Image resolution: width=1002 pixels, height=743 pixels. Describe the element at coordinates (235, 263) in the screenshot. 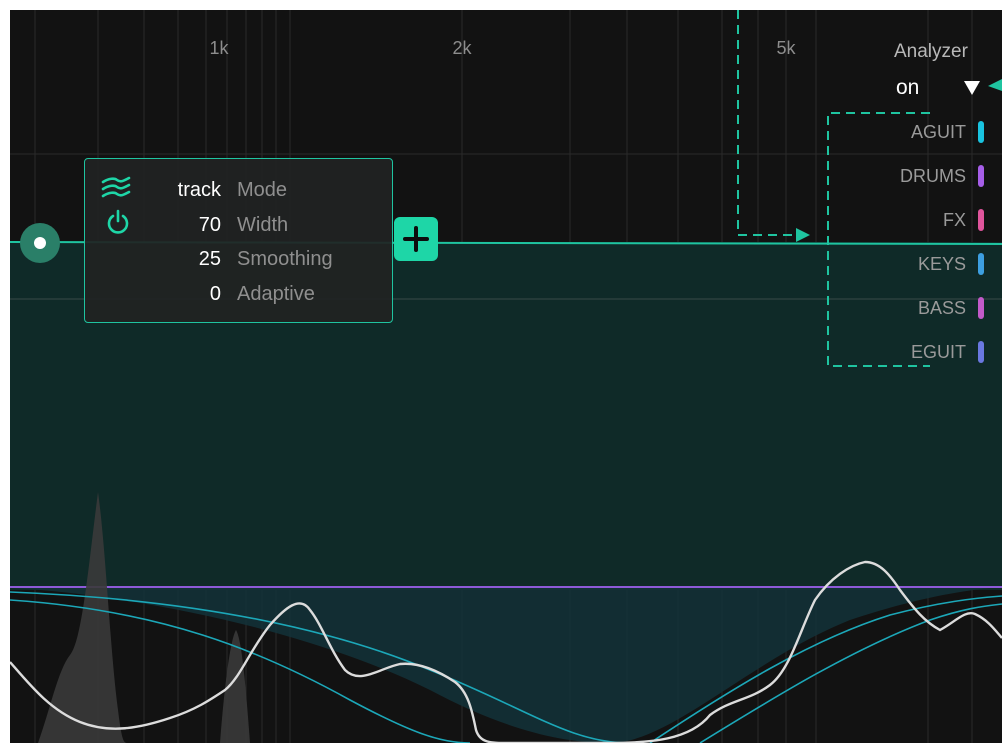

I see `param-smoothing: 25 Smoothing` at that location.